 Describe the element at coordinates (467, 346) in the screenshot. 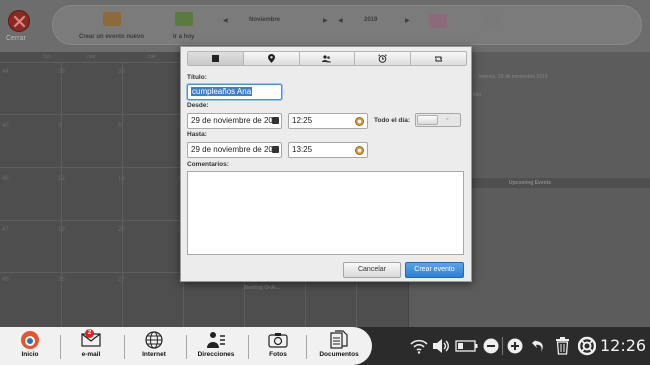

I see `battery-icon` at that location.